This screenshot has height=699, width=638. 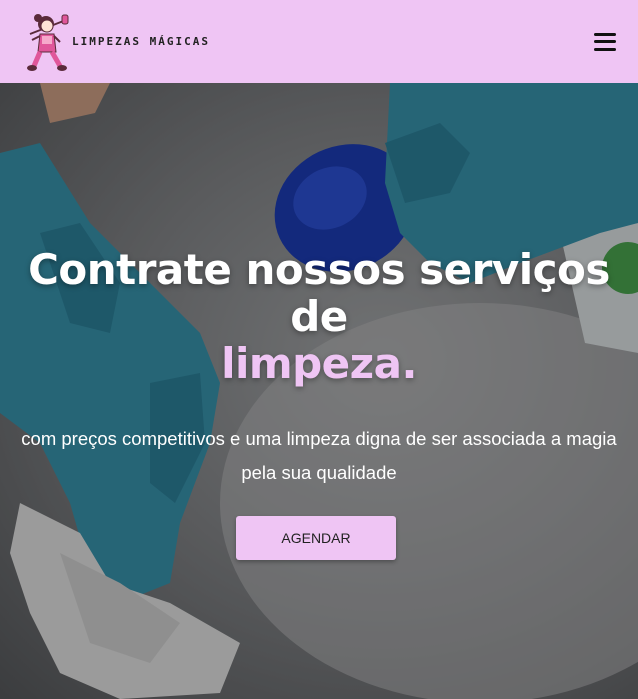 I want to click on agendar-button: AGENDAR, so click(x=316, y=538).